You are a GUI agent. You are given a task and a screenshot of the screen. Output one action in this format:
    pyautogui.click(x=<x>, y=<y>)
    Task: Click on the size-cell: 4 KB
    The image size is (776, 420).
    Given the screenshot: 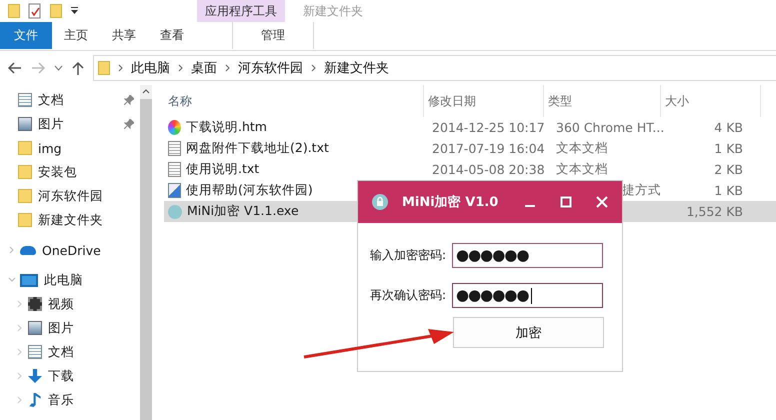 What is the action you would take?
    pyautogui.click(x=728, y=127)
    